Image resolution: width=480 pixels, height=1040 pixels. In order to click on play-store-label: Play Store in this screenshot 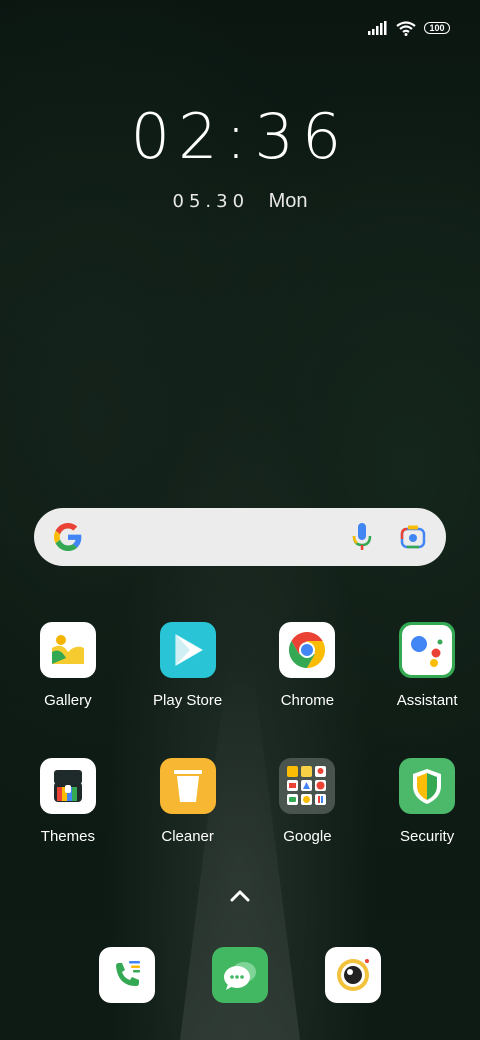, I will do `click(188, 700)`.